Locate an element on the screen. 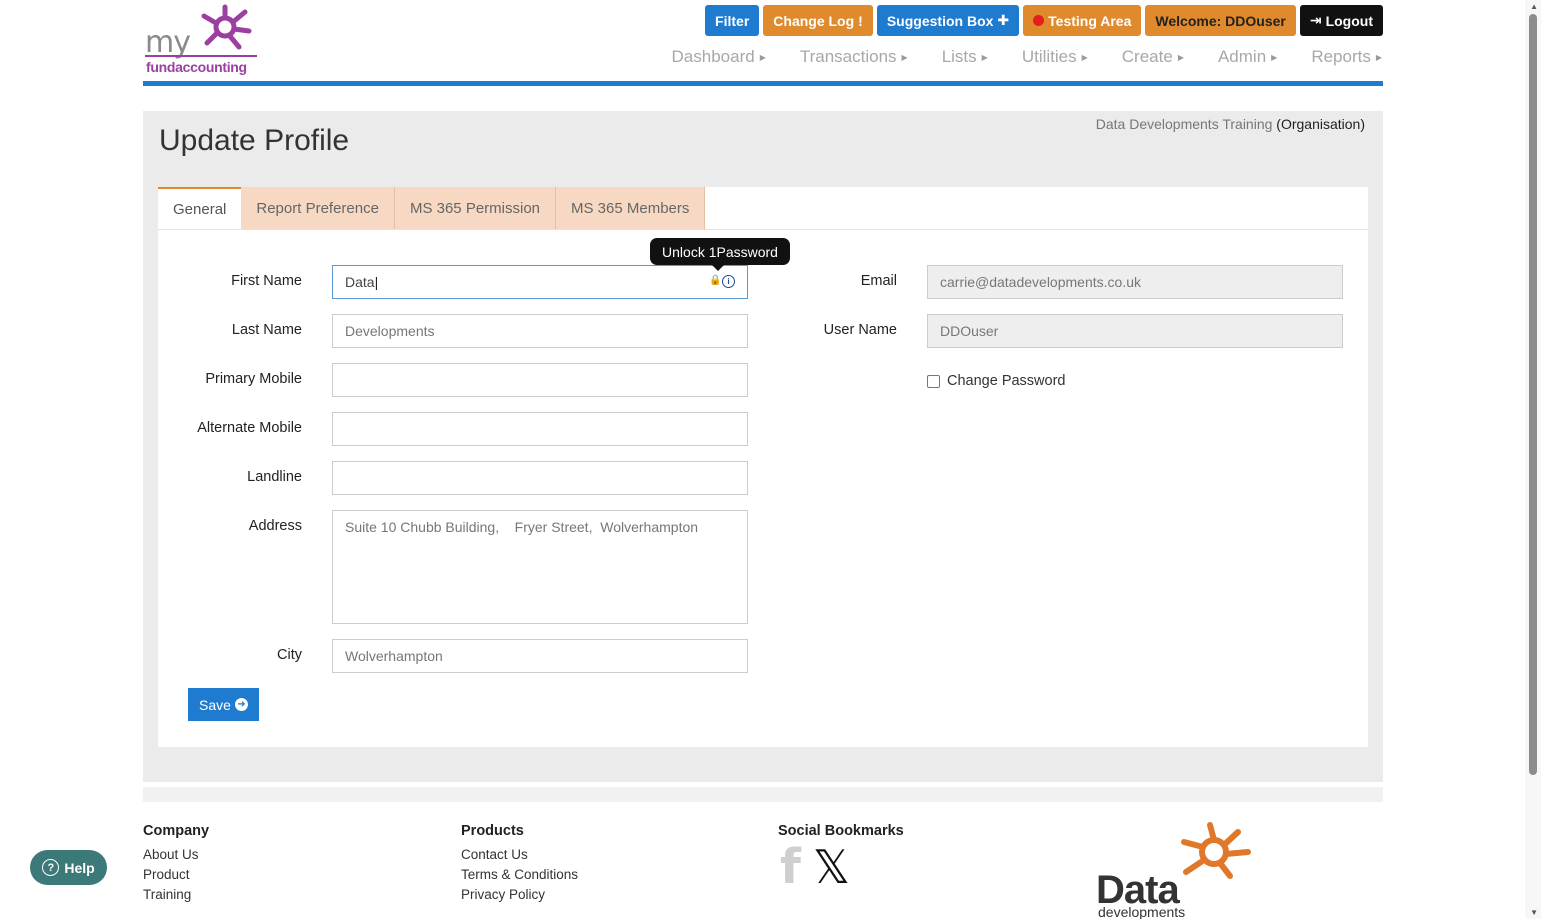 The image size is (1541, 919). filter-label: Filter is located at coordinates (732, 20).